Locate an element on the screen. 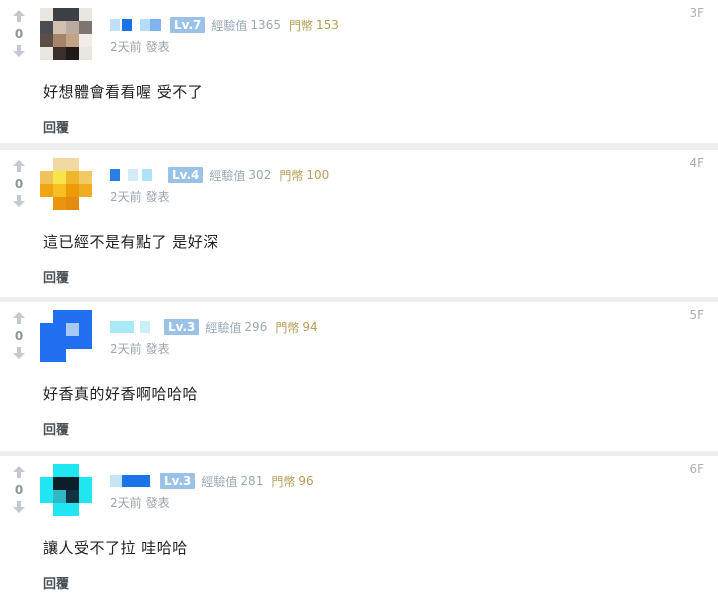 This screenshot has height=601, width=718. coin-value: 96 is located at coordinates (306, 481).